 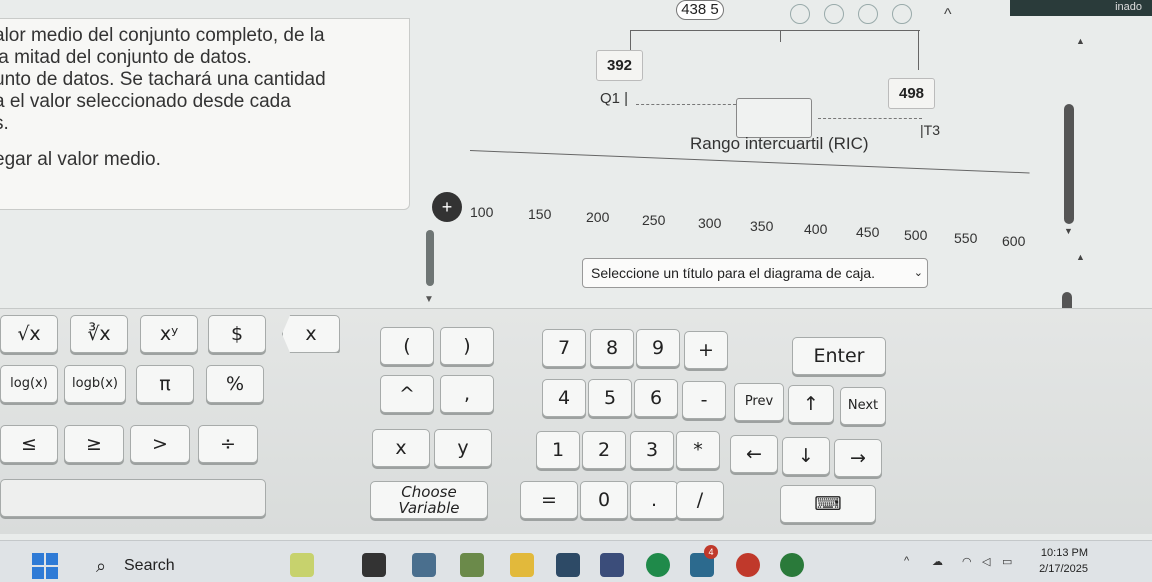 What do you see at coordinates (29, 334) in the screenshot?
I see `sqrt-key: √x` at bounding box center [29, 334].